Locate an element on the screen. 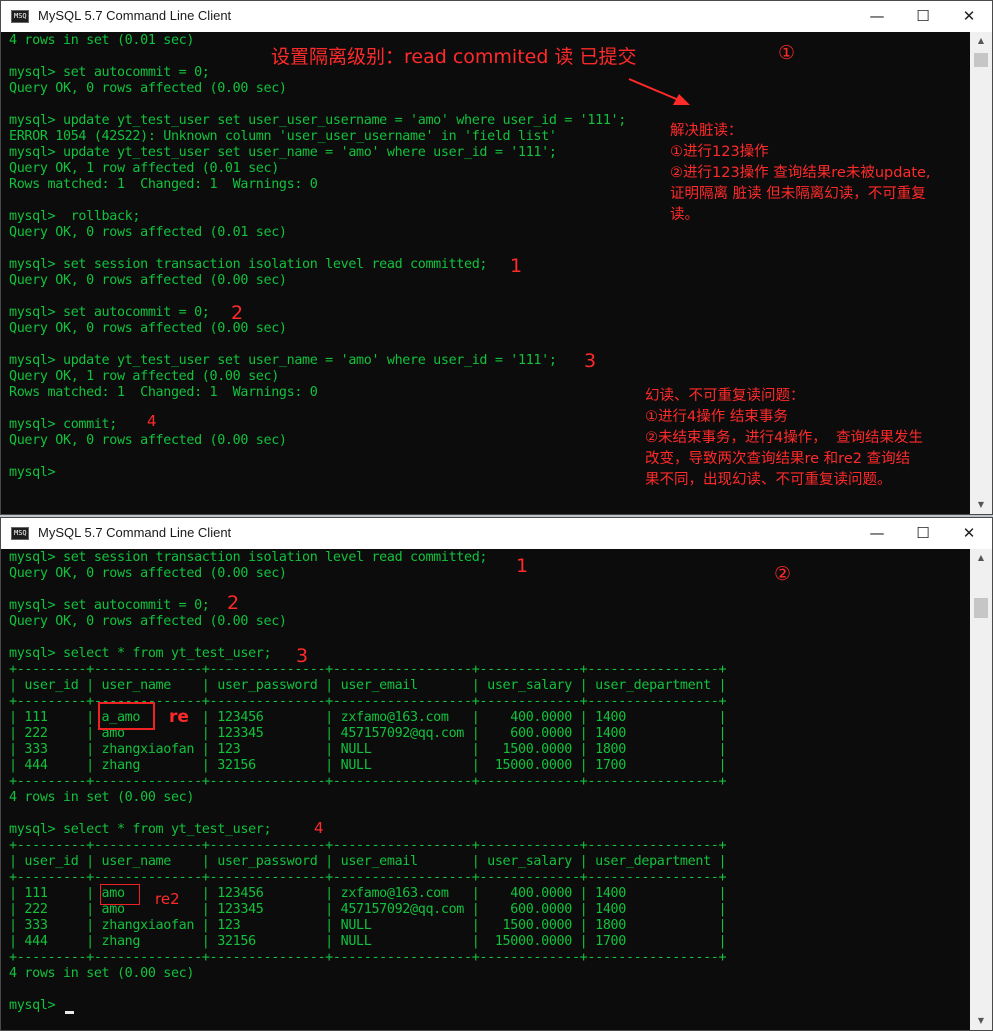  scroll-up-arrow-icon: ▲ is located at coordinates (981, 558).